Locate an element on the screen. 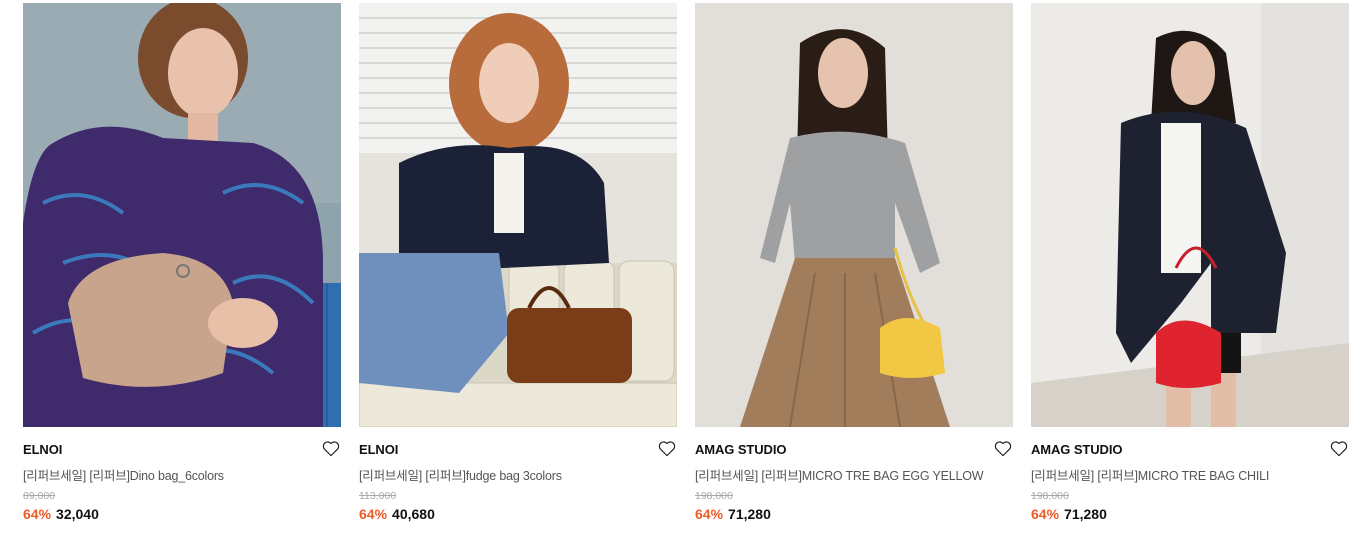  price-row: 64% 32,040 is located at coordinates (61, 514).